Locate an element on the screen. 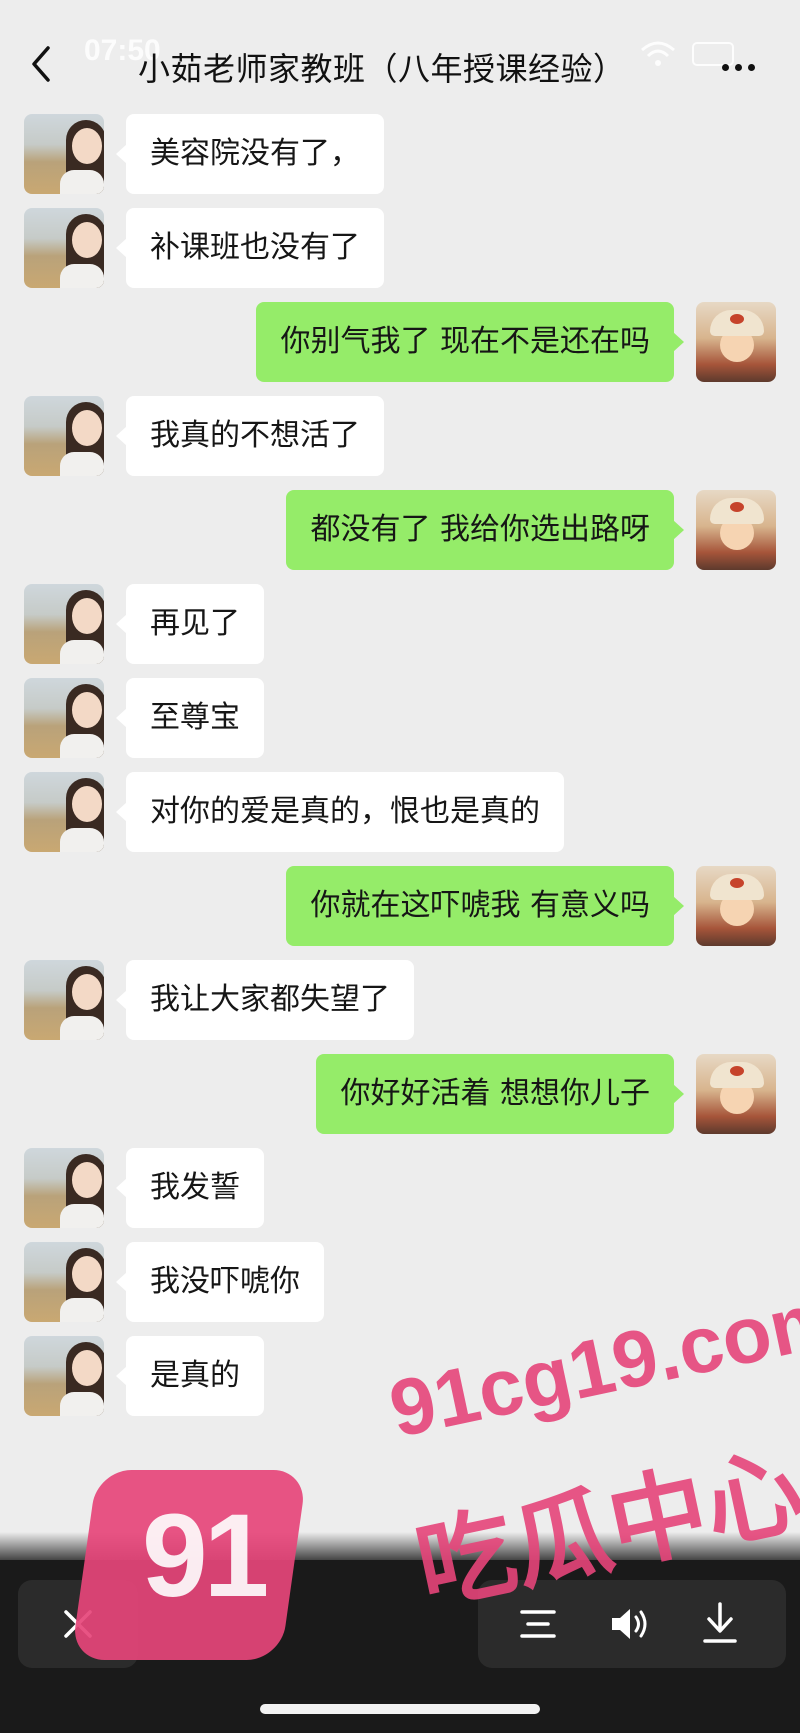 Image resolution: width=800 pixels, height=1733 pixels. message-bubble: 对你的爱是真的，恨也是真的 is located at coordinates (340, 812).